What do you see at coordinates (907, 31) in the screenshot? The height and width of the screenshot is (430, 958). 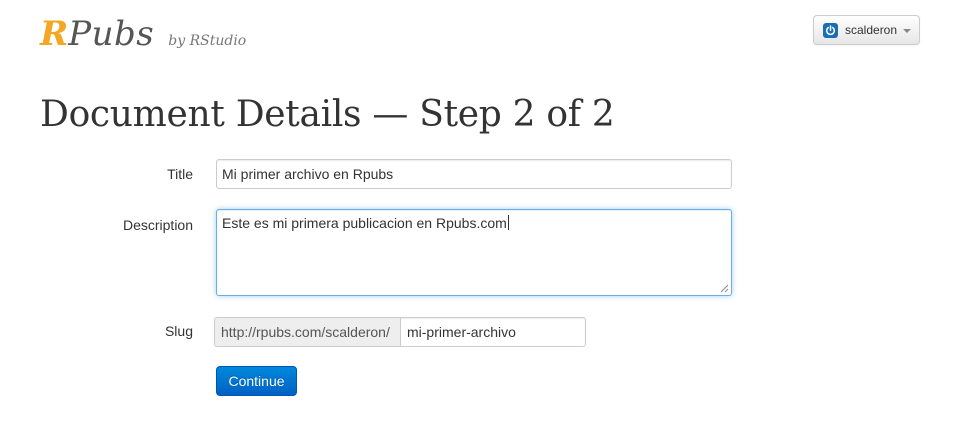 I see `chevron-down-icon` at bounding box center [907, 31].